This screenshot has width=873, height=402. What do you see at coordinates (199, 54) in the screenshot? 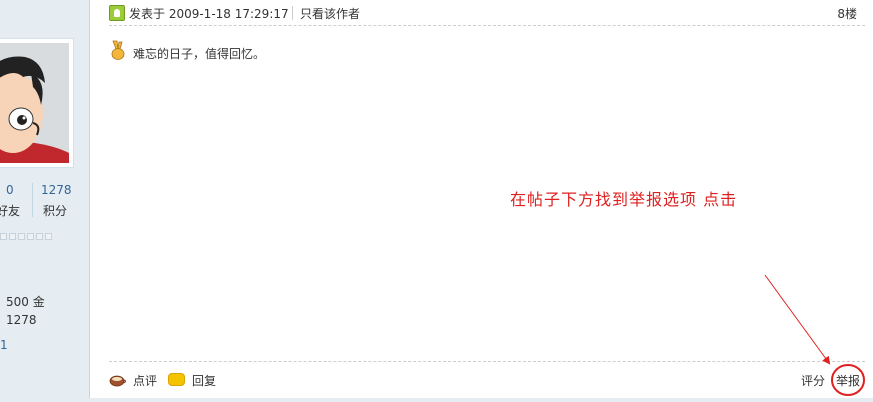
I see `post-content: 难忘的日子，值得回忆。` at bounding box center [199, 54].